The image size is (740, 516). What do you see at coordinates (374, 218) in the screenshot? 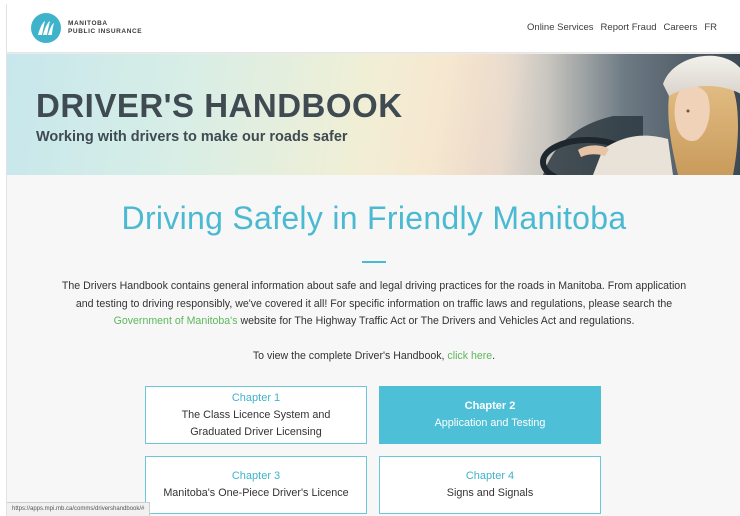
I see `page-title: Driving Safely in Friendly Manitoba` at bounding box center [374, 218].